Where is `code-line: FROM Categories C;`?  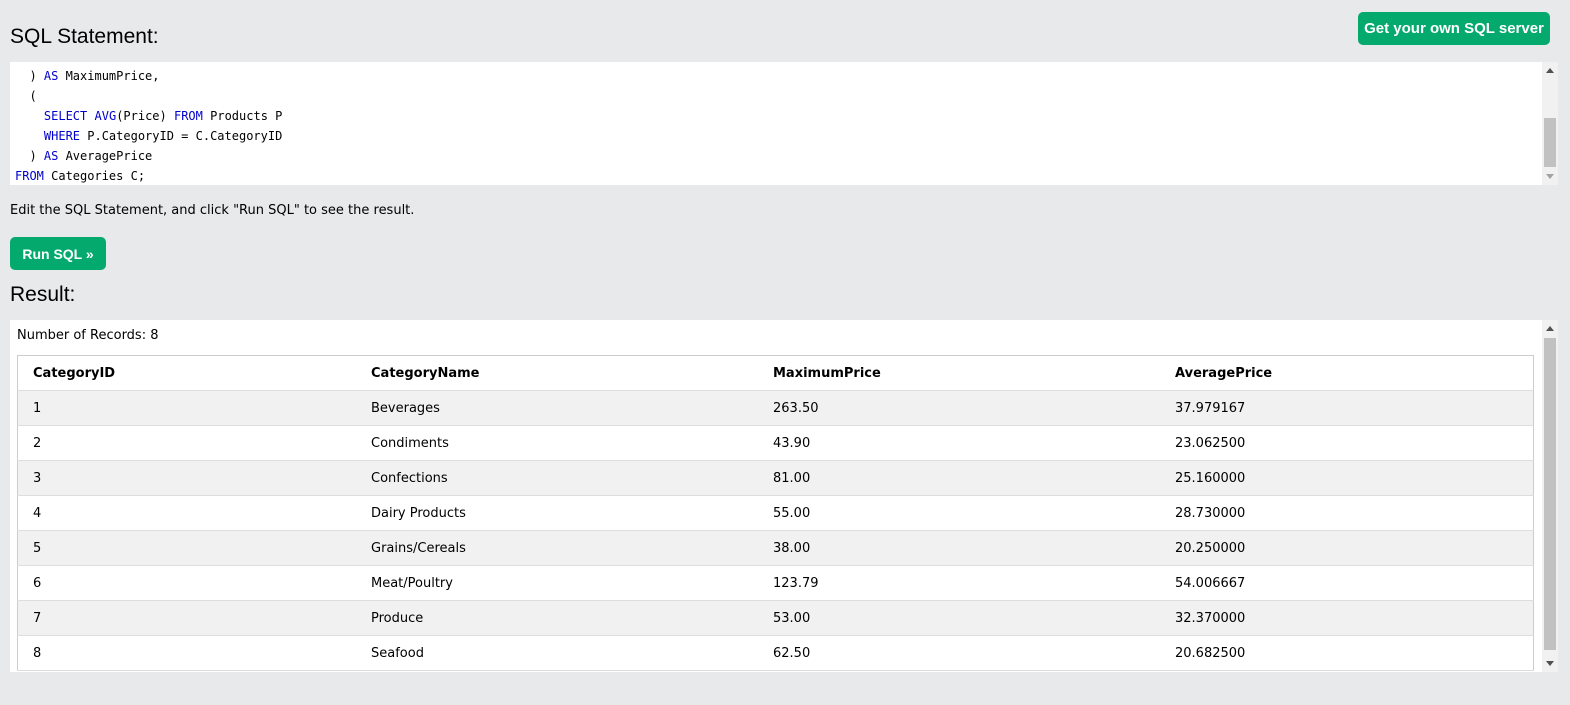
code-line: FROM Categories C; is located at coordinates (148, 175).